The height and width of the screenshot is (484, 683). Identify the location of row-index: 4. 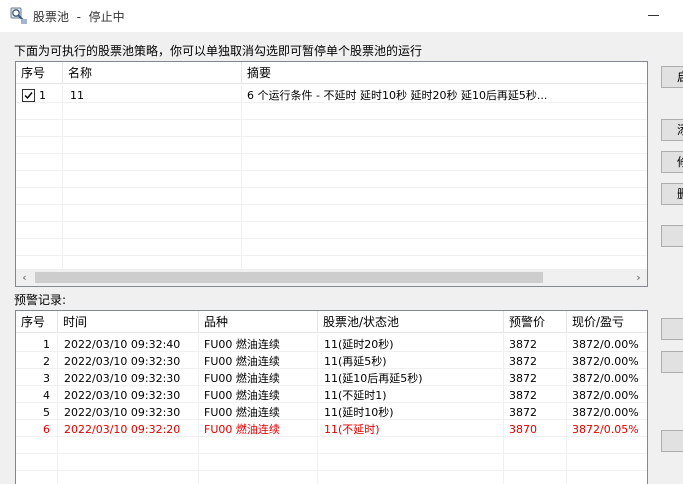
(46, 395).